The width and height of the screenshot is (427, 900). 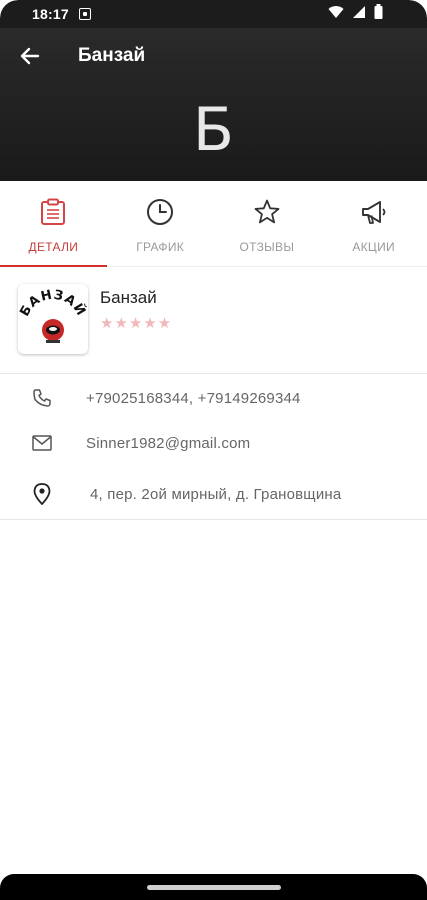 What do you see at coordinates (53, 212) in the screenshot?
I see `clipboard-icon` at bounding box center [53, 212].